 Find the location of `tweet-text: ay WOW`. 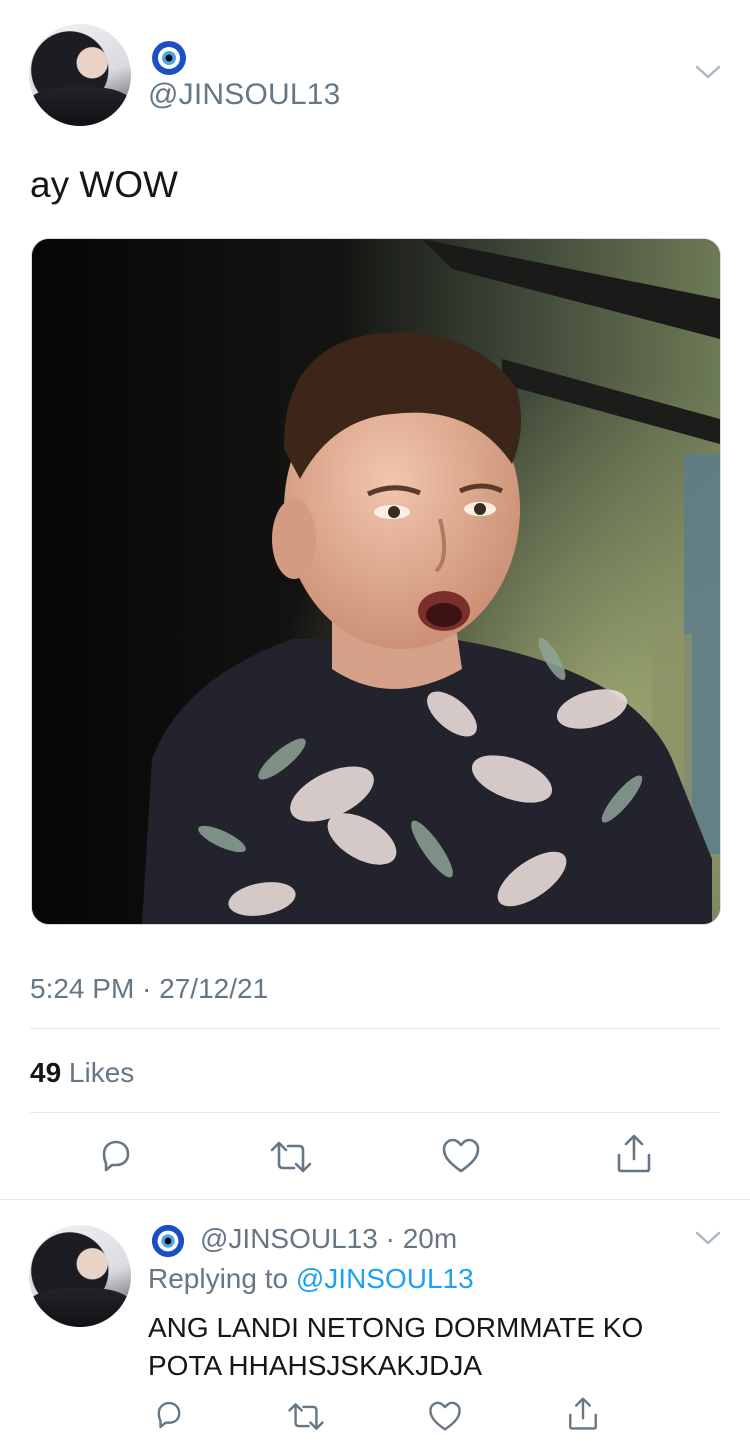

tweet-text: ay WOW is located at coordinates (104, 184).